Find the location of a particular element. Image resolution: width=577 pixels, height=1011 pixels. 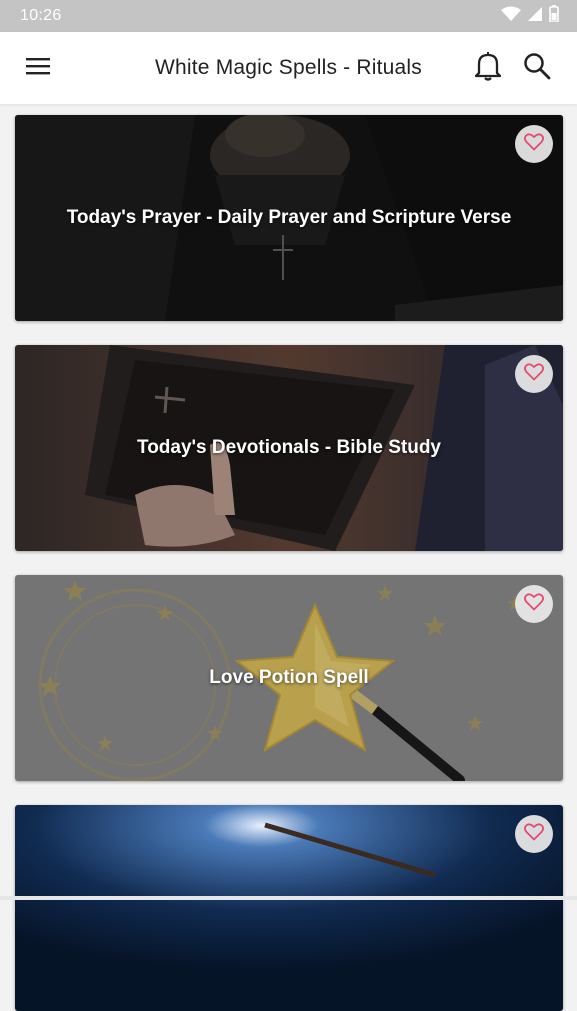

status-time: 10:26 is located at coordinates (41, 15).